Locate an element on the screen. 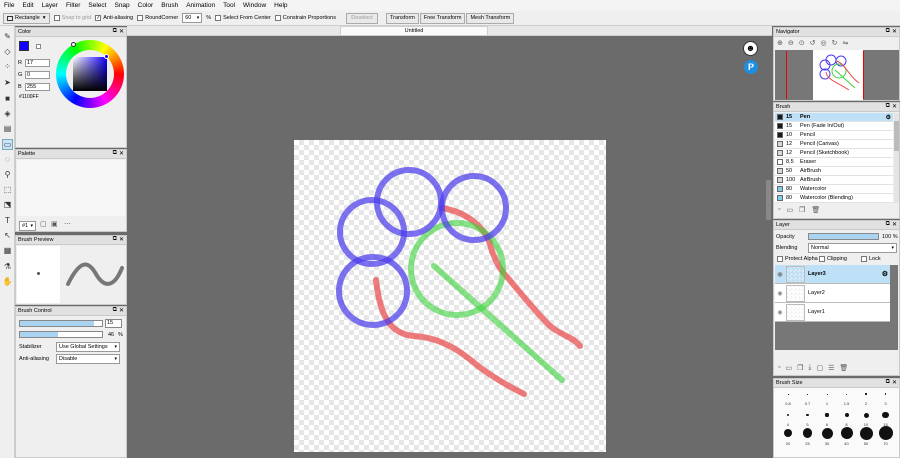 This screenshot has height=458, width=900. select-eraser-tool-icon: ⬔ is located at coordinates (7, 204).